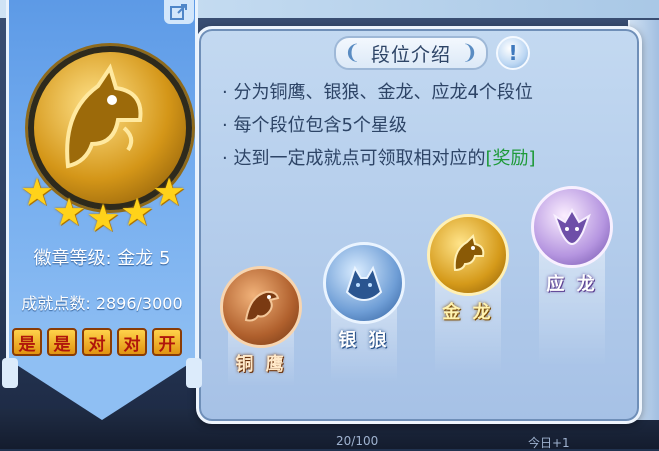 The width and height of the screenshot is (659, 451). What do you see at coordinates (179, 12) in the screenshot?
I see `share-icon` at bounding box center [179, 12].